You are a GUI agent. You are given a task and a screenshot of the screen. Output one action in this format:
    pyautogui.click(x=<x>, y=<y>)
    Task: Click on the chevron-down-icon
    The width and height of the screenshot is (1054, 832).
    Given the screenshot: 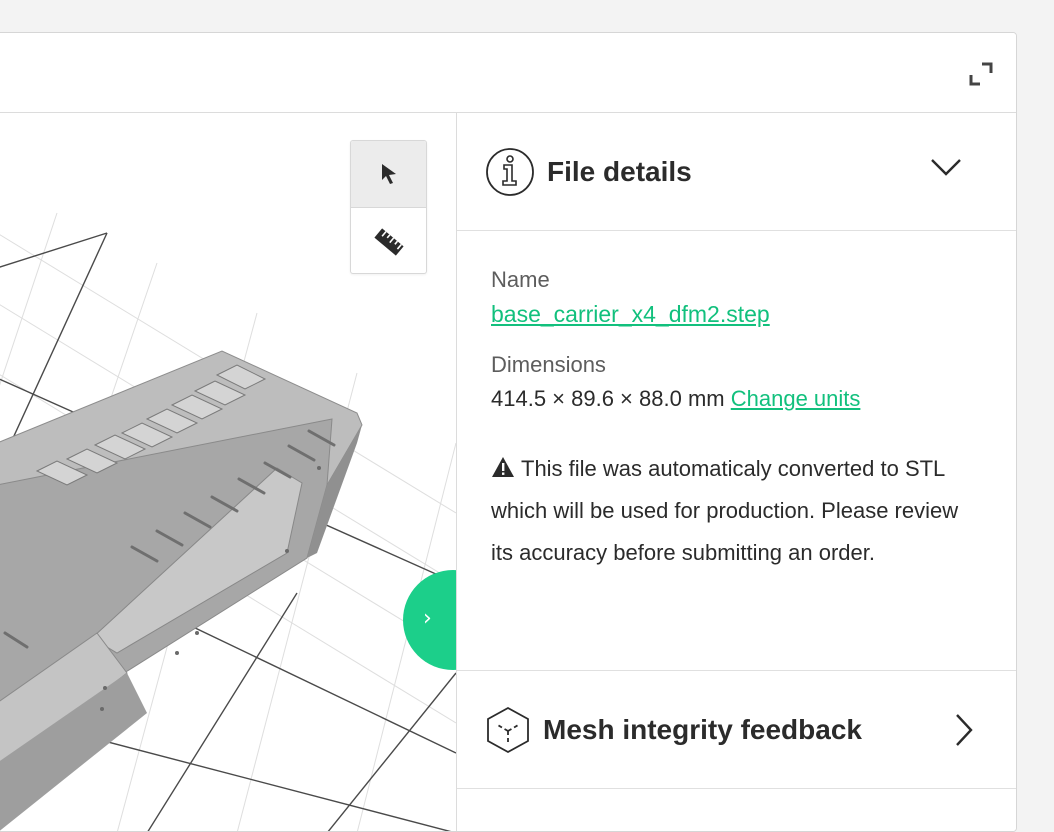 What is the action you would take?
    pyautogui.click(x=946, y=167)
    